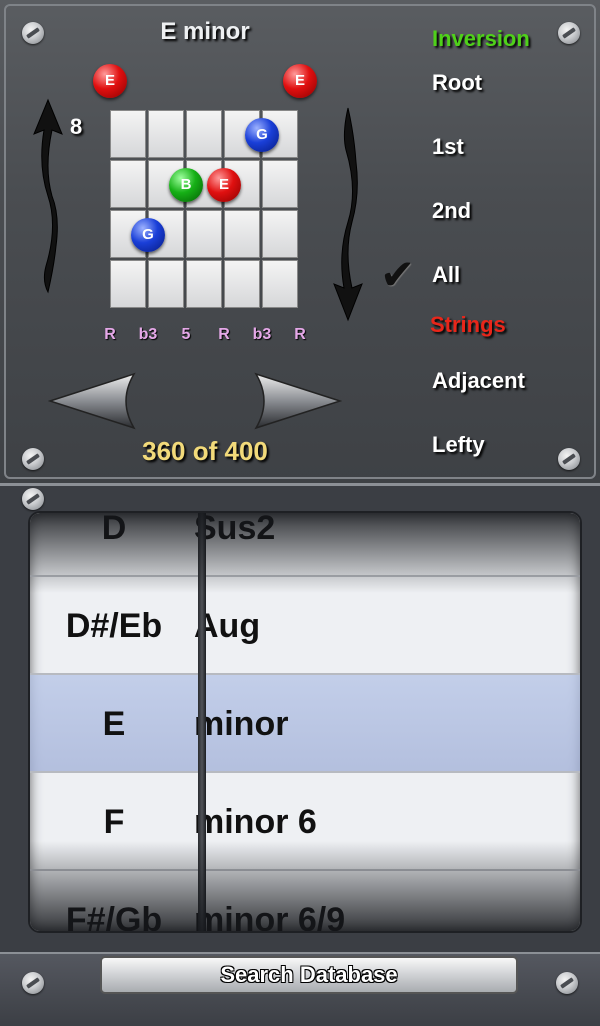 This screenshot has width=600, height=1026. Describe the element at coordinates (114, 529) in the screenshot. I see `picker-root-note: D` at that location.